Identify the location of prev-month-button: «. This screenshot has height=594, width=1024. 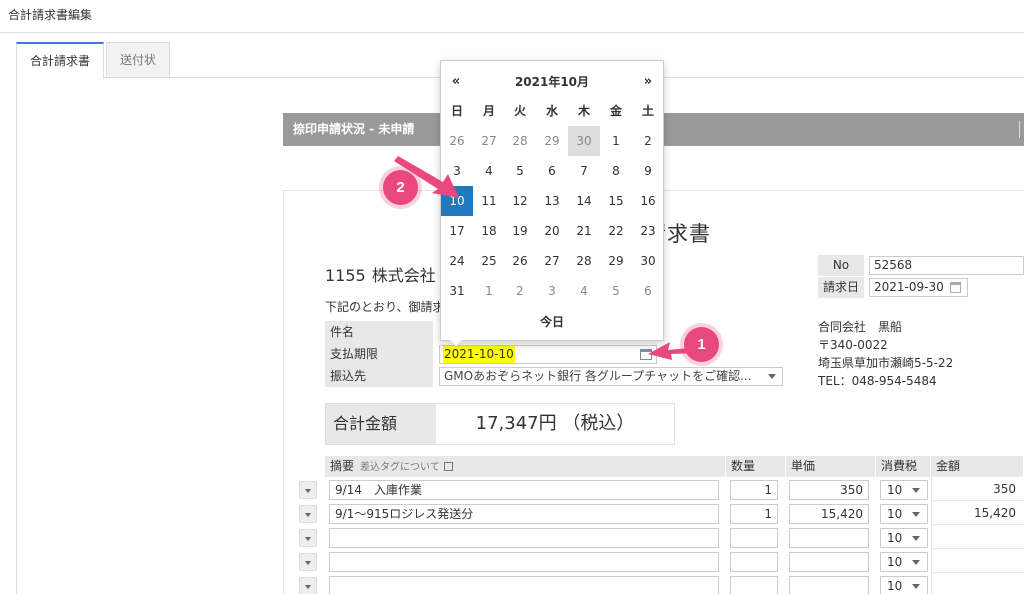
(456, 82).